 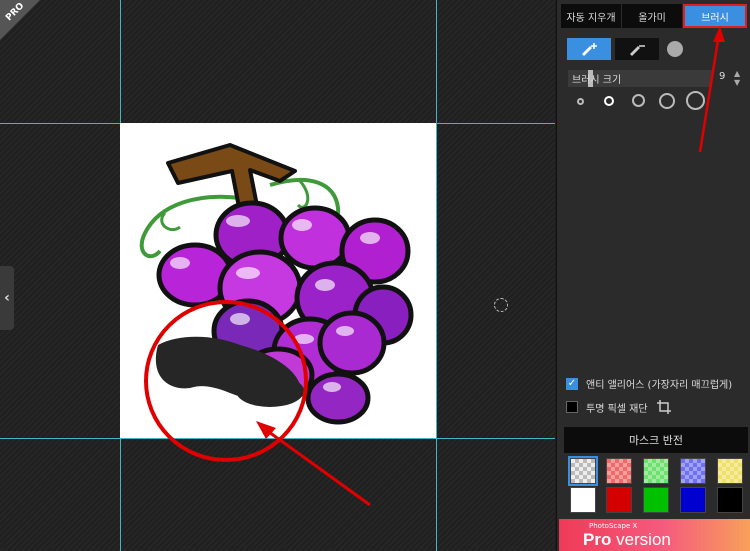 What do you see at coordinates (664, 407) in the screenshot?
I see `crop-icon` at bounding box center [664, 407].